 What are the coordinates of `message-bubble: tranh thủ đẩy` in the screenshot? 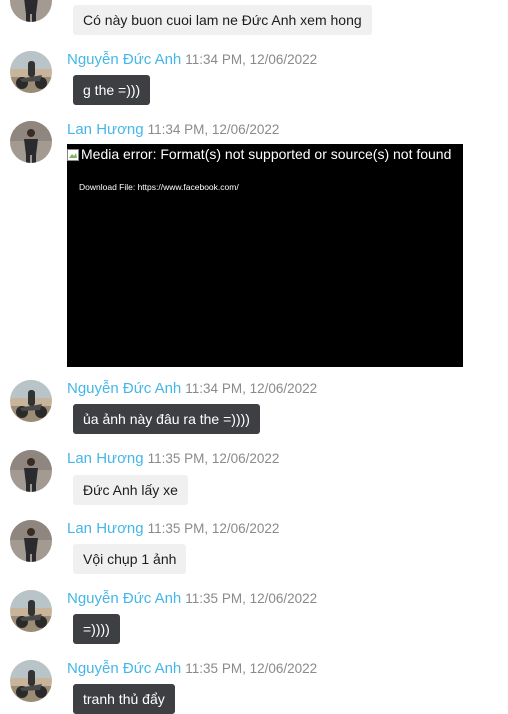 It's located at (124, 699).